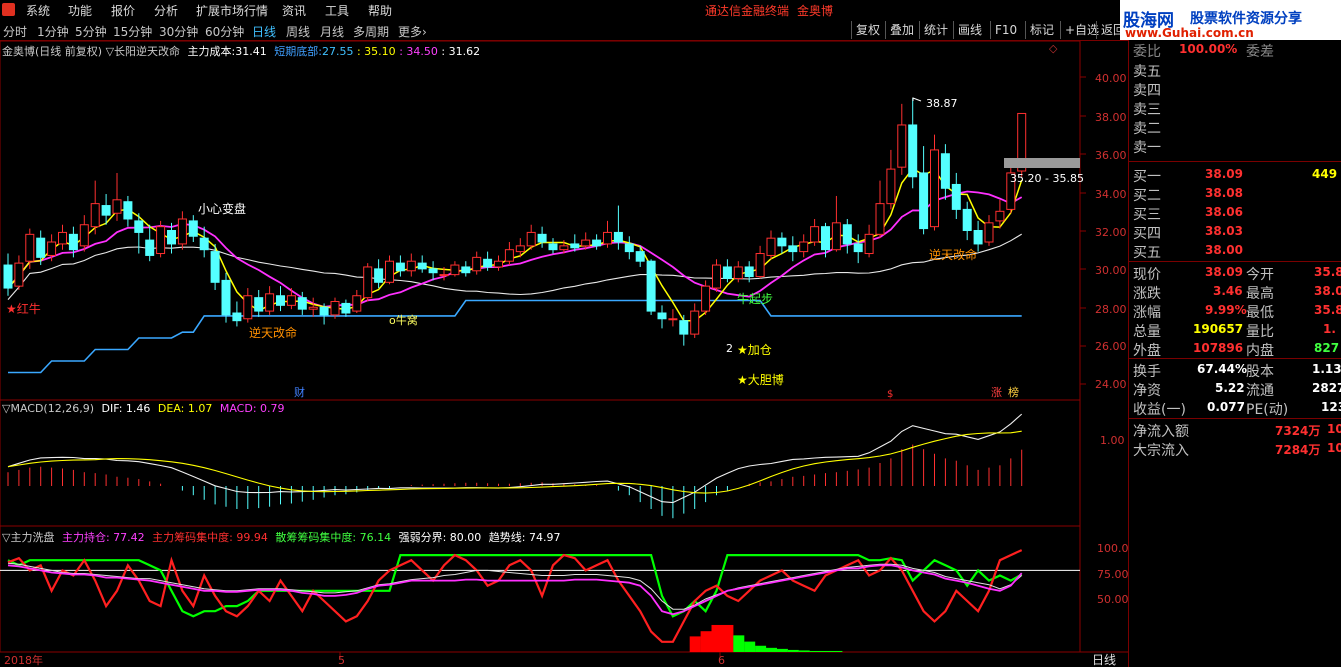  What do you see at coordinates (515, 458) in the screenshot?
I see `macd-dif-line` at bounding box center [515, 458].